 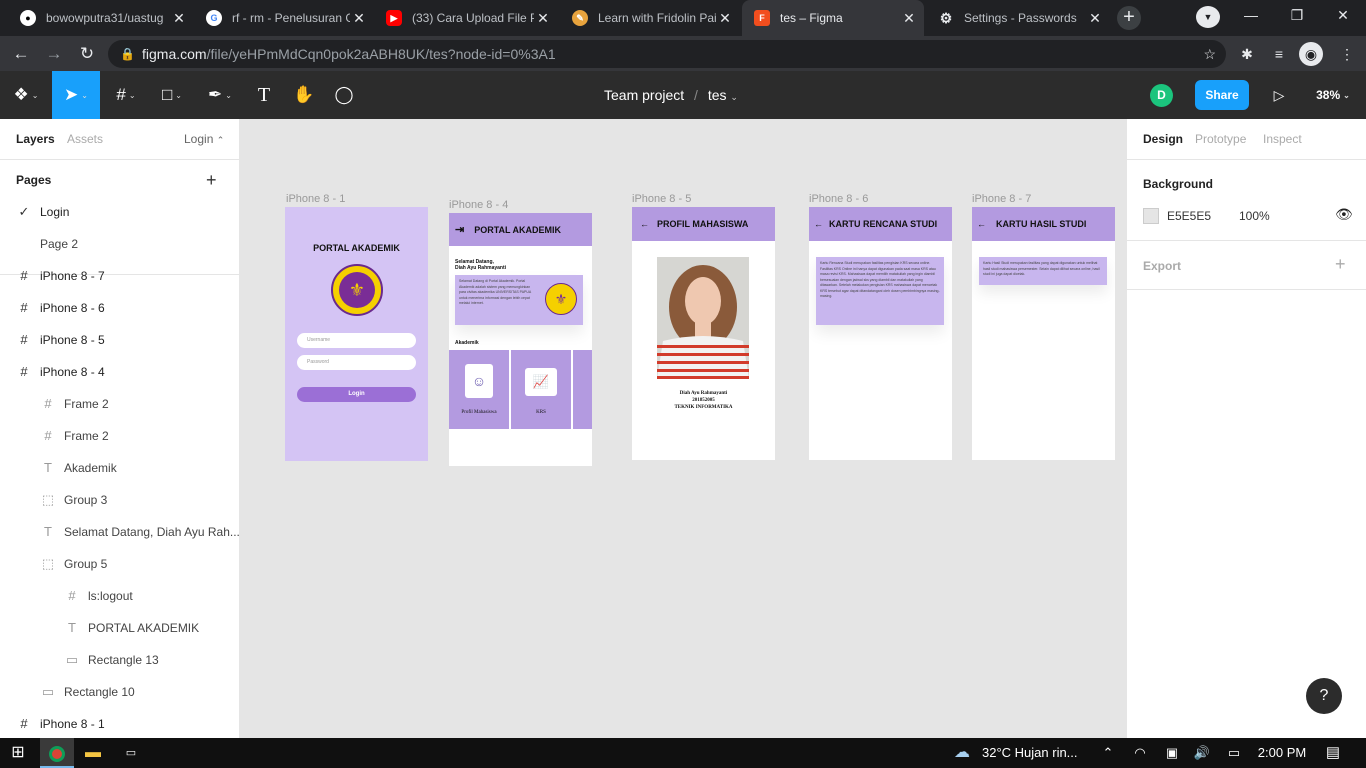 I want to click on layer-row: T Akademik, so click(x=119, y=468).